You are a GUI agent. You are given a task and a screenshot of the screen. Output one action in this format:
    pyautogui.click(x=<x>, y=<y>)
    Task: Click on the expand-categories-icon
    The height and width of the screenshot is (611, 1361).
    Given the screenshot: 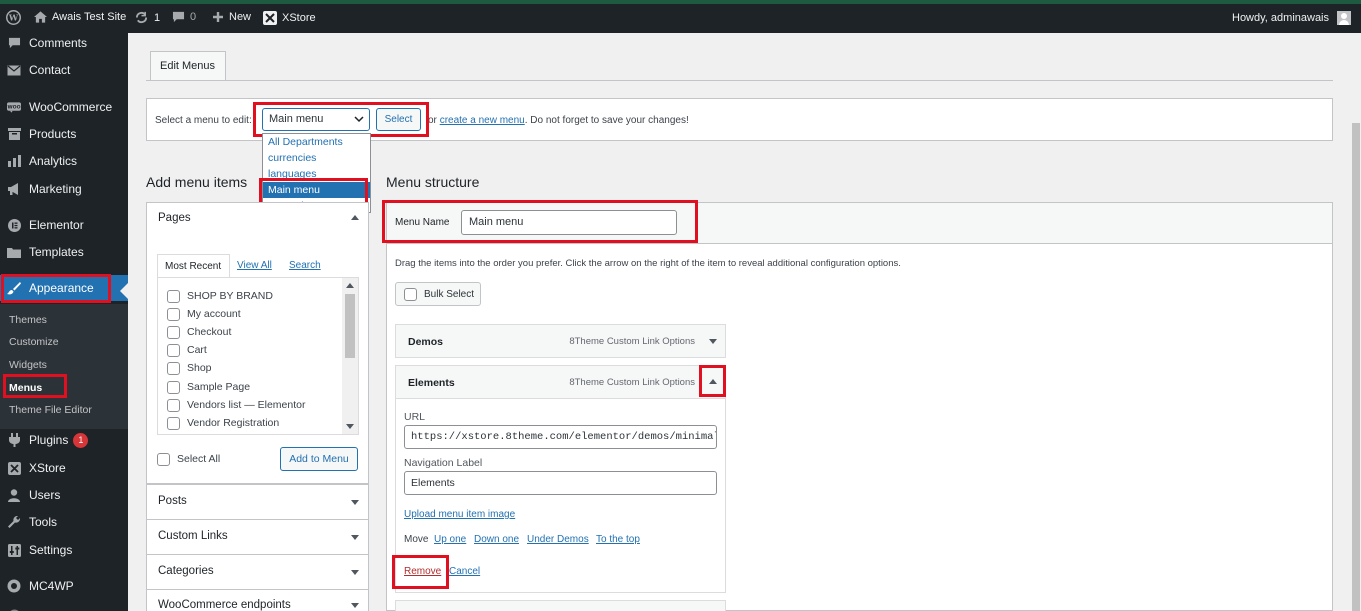 What is the action you would take?
    pyautogui.click(x=355, y=572)
    